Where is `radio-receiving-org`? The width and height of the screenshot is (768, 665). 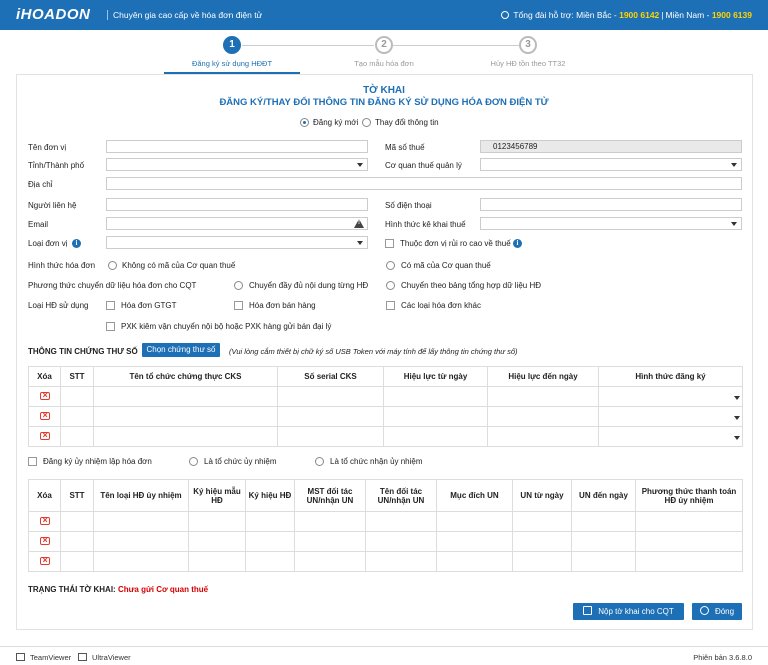 radio-receiving-org is located at coordinates (319, 461).